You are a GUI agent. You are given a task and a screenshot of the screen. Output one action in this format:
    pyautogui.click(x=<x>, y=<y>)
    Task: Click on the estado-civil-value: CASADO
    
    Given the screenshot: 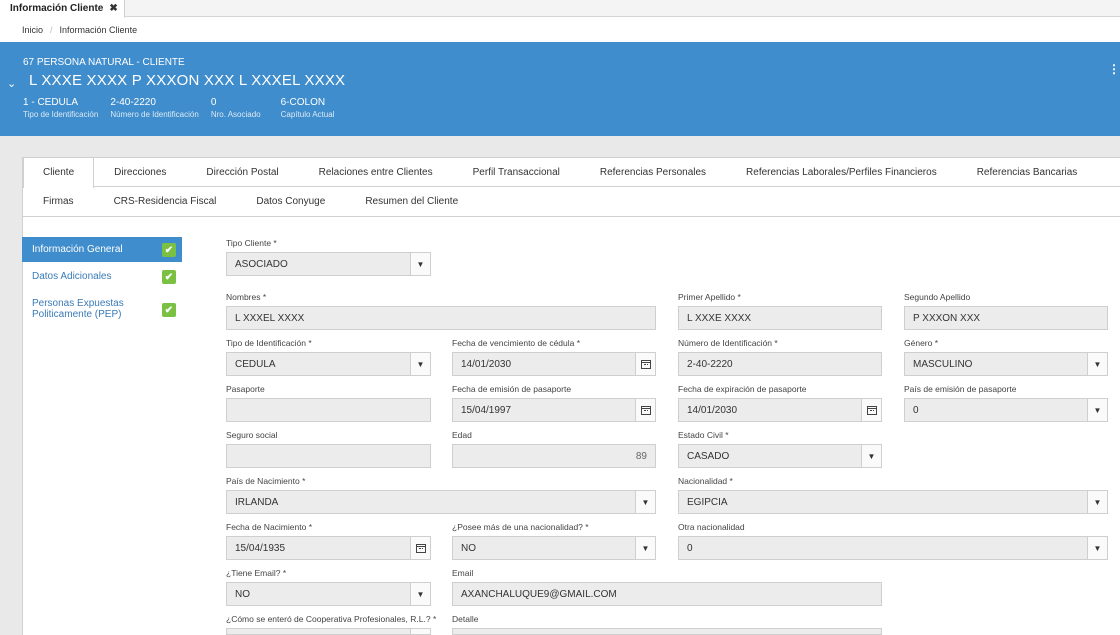 What is the action you would take?
    pyautogui.click(x=708, y=456)
    